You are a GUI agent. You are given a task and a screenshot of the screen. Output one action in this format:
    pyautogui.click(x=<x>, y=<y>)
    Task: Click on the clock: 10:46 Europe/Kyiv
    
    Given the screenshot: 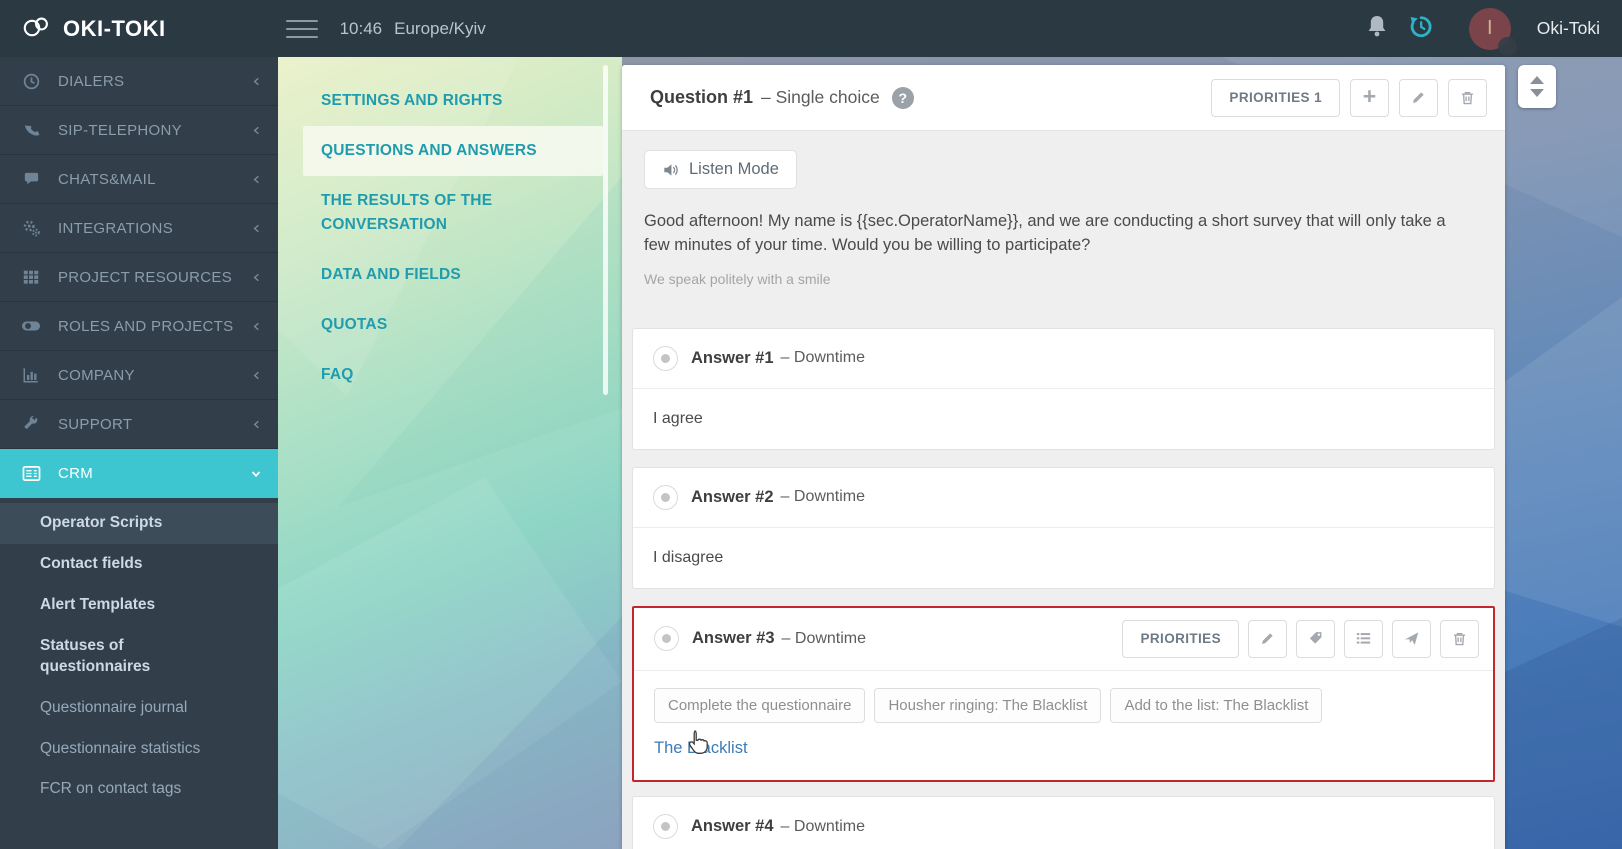 What is the action you would take?
    pyautogui.click(x=413, y=29)
    